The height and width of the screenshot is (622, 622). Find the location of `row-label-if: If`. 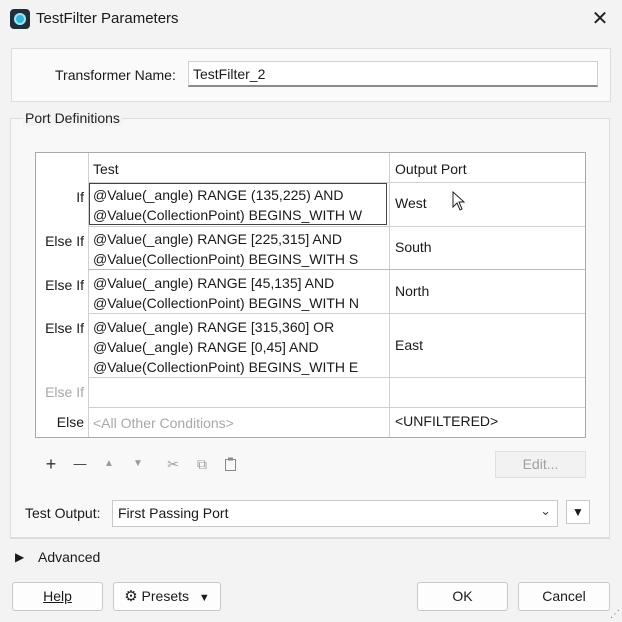

row-label-if: If is located at coordinates (80, 197).